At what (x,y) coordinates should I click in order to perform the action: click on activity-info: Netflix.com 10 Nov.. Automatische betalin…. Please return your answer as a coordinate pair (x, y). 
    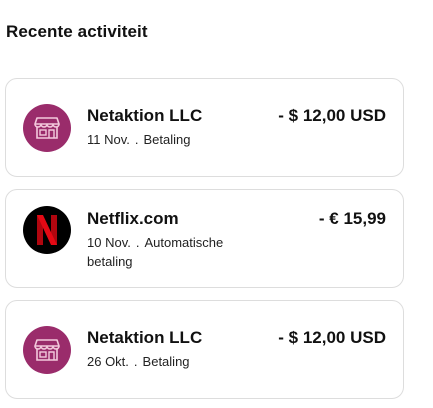
    Looking at the image, I should click on (170, 239).